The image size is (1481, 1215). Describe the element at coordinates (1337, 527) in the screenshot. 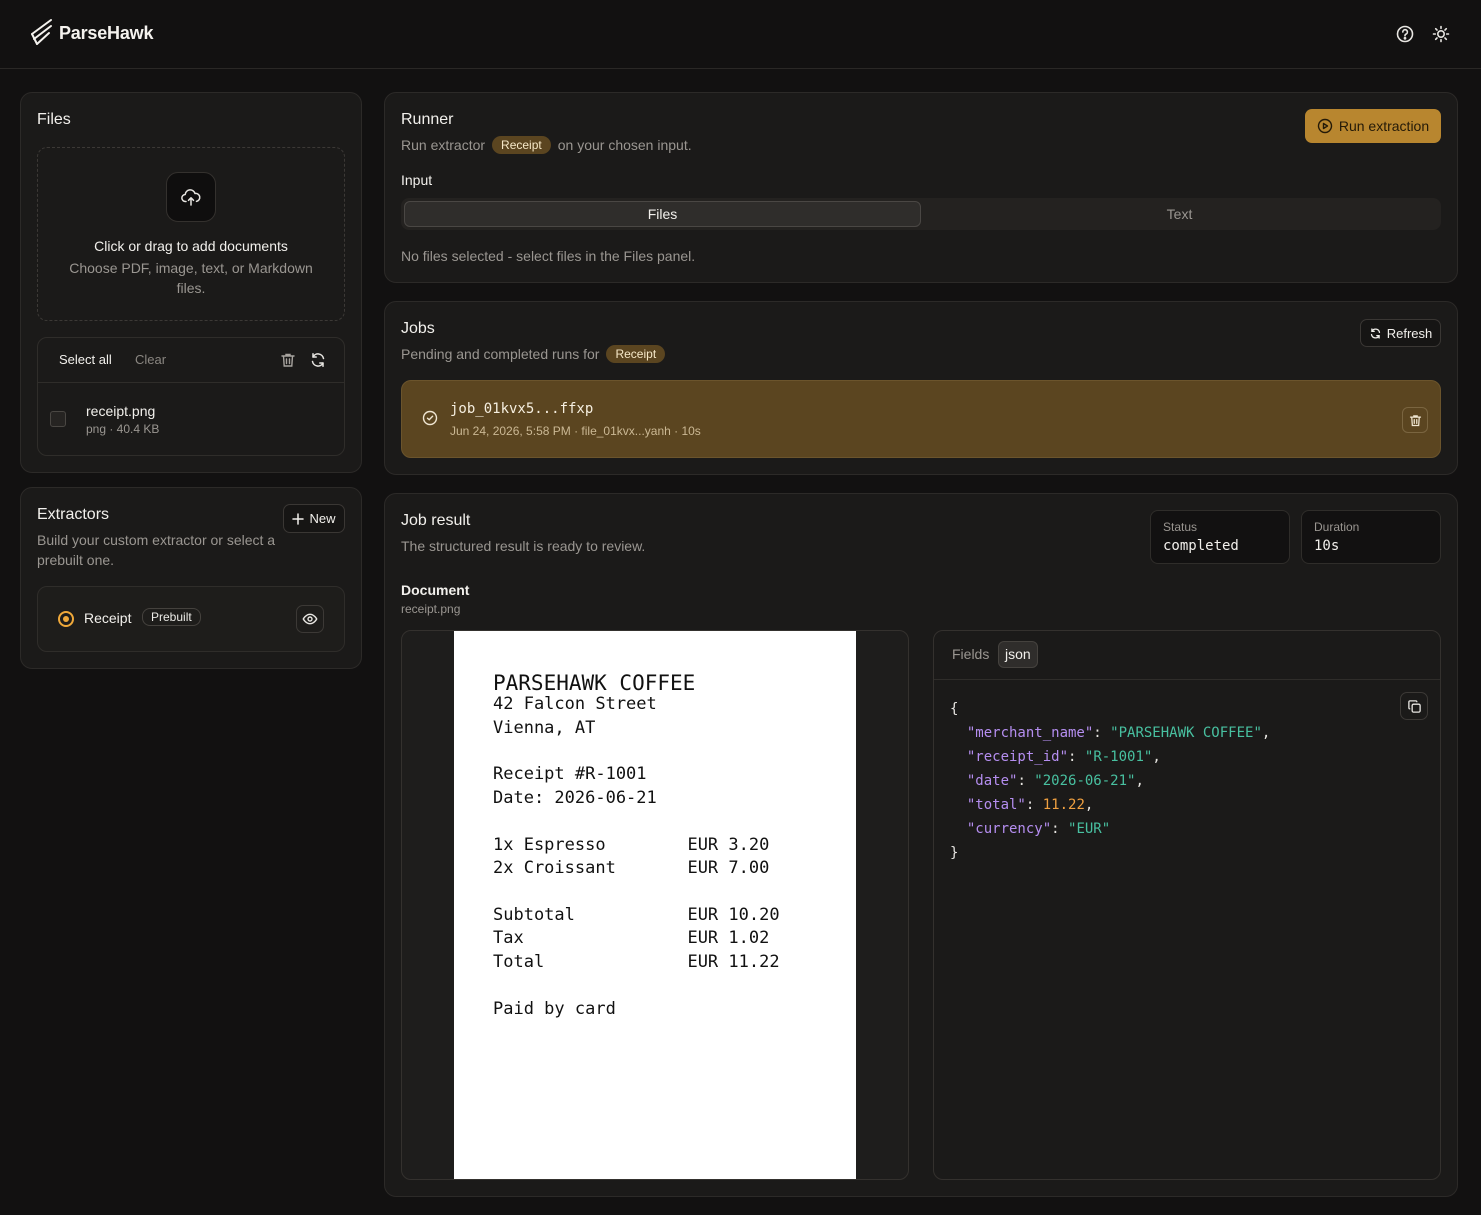

I see `duration-label: Duration` at that location.